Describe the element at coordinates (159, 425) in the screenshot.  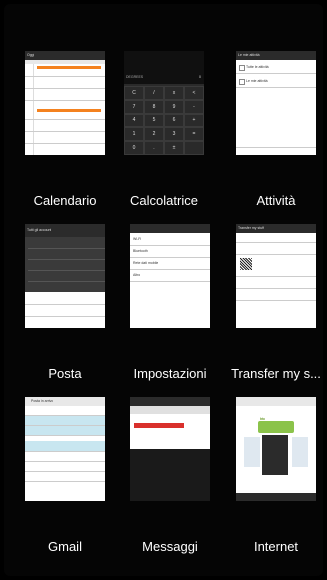
I see `message-bubble` at that location.